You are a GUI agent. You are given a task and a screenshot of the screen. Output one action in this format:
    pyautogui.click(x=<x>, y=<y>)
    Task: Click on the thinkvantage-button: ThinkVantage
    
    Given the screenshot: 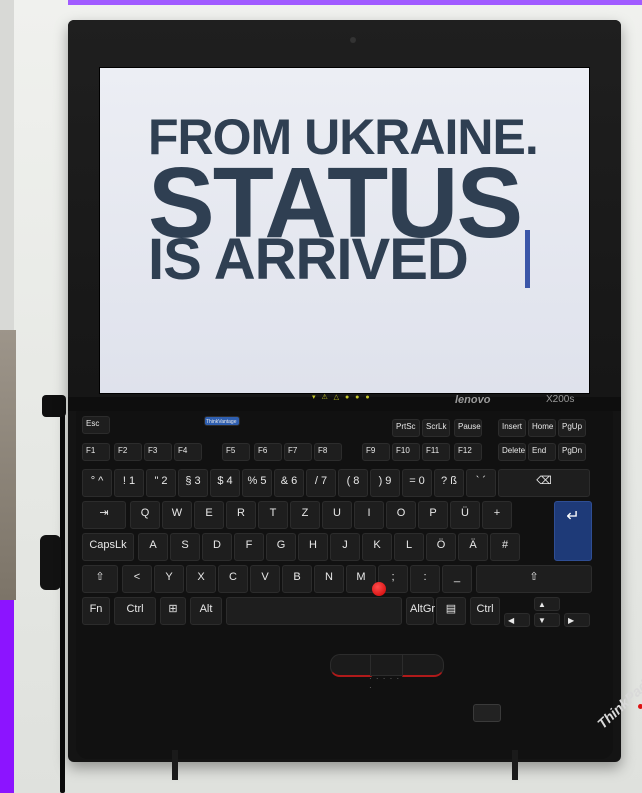 What is the action you would take?
    pyautogui.click(x=222, y=421)
    